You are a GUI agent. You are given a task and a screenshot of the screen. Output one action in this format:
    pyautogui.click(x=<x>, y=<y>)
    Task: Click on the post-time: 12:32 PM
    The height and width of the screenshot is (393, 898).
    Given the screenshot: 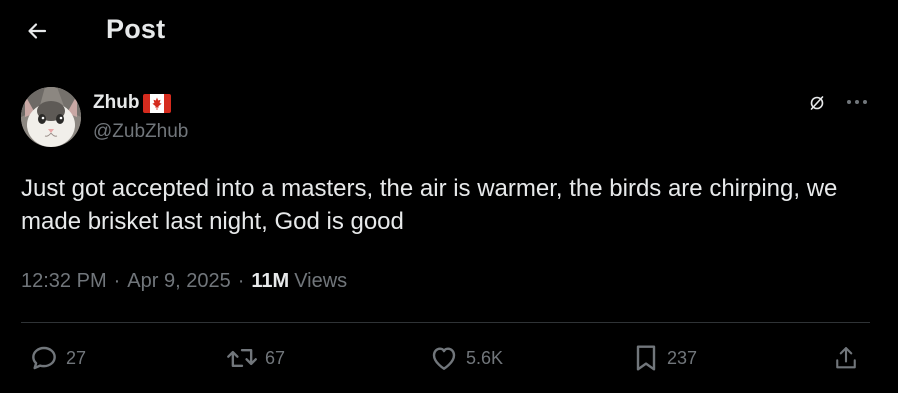 What is the action you would take?
    pyautogui.click(x=64, y=281)
    